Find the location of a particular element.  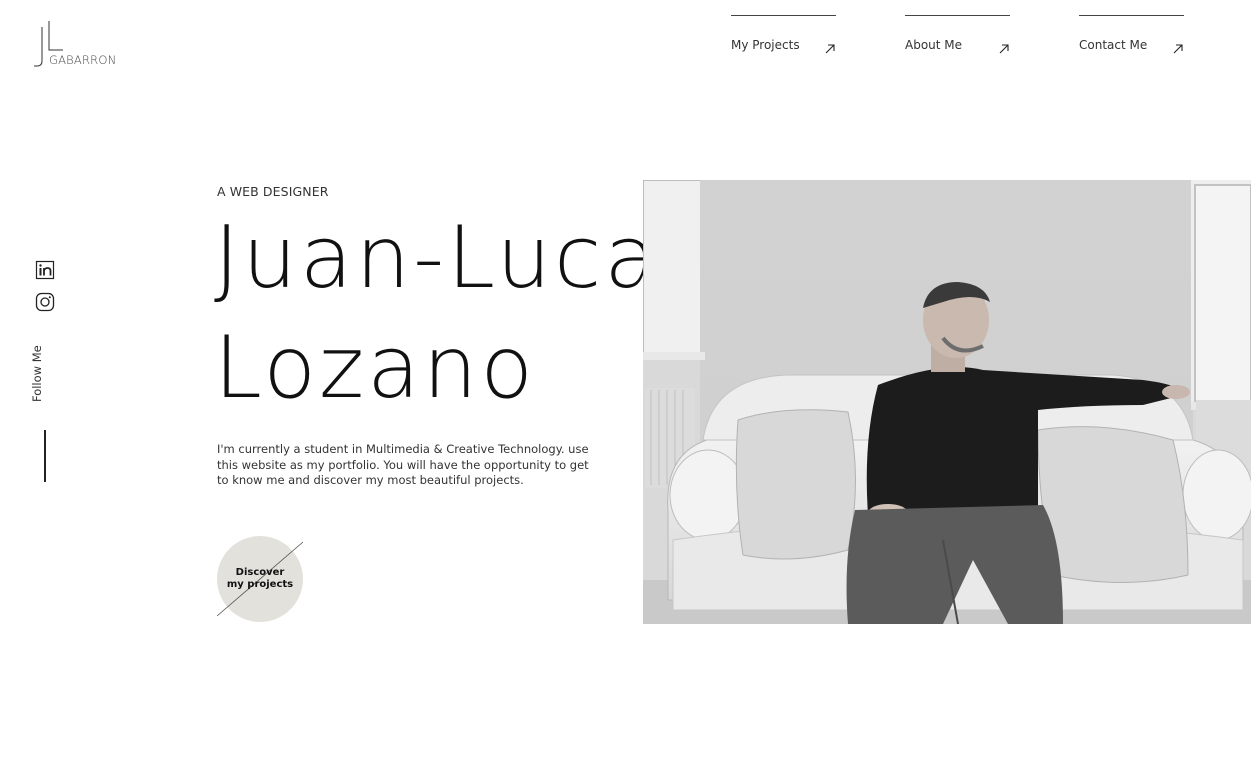

instagram-link is located at coordinates (45, 302).